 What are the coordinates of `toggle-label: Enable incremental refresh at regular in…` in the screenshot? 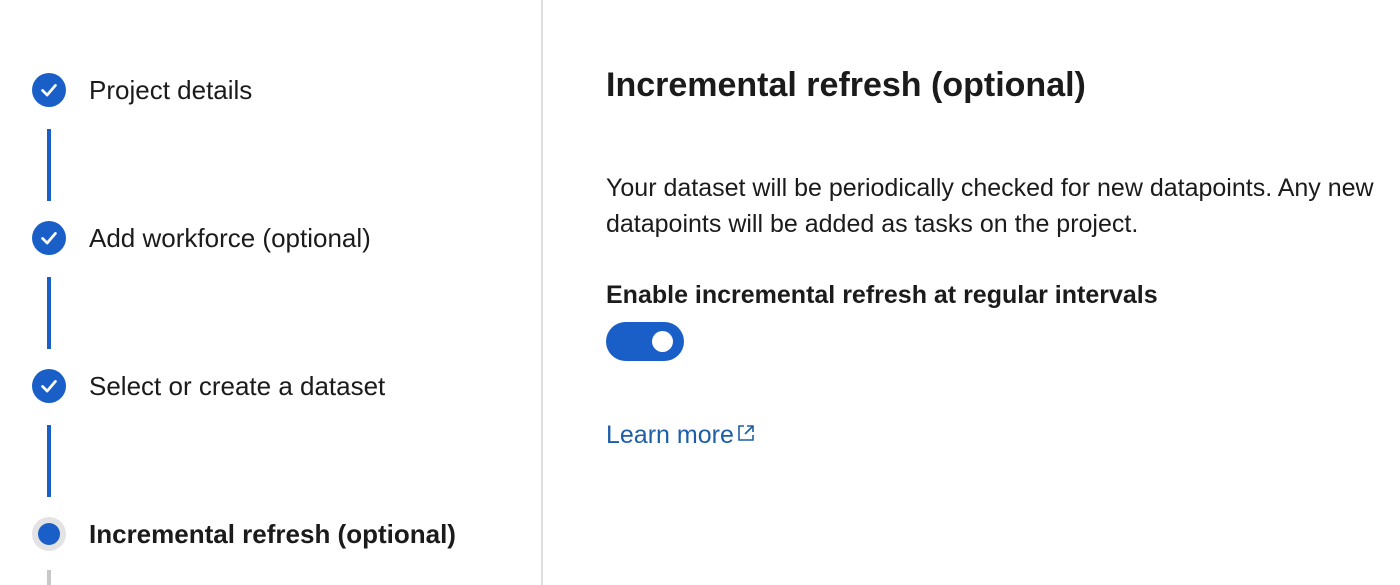 It's located at (882, 295).